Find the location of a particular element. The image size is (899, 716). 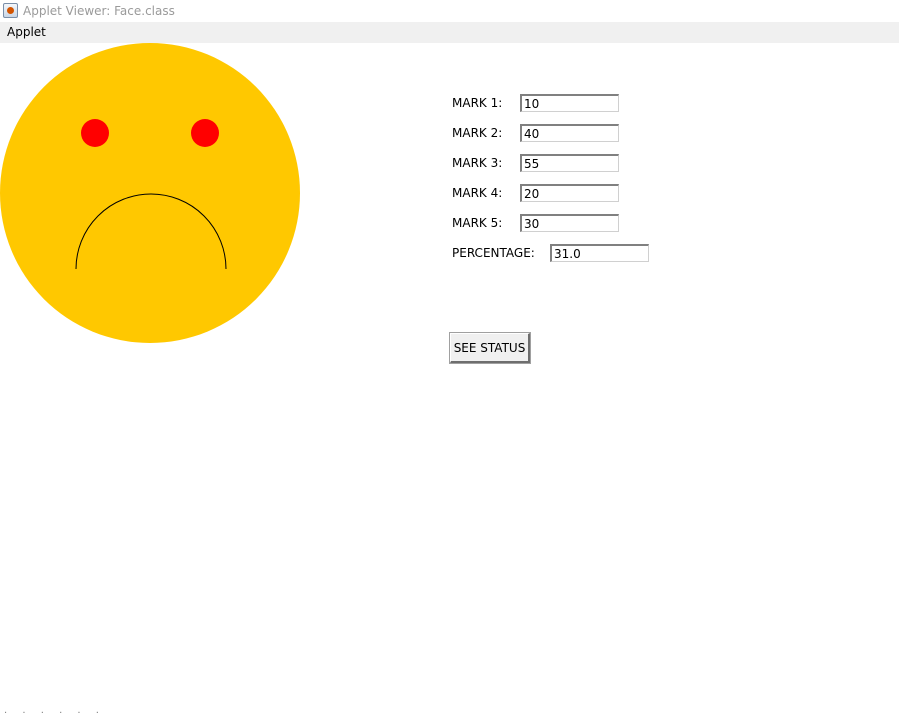

status-bar-text: . . . . . . is located at coordinates (54, 710).